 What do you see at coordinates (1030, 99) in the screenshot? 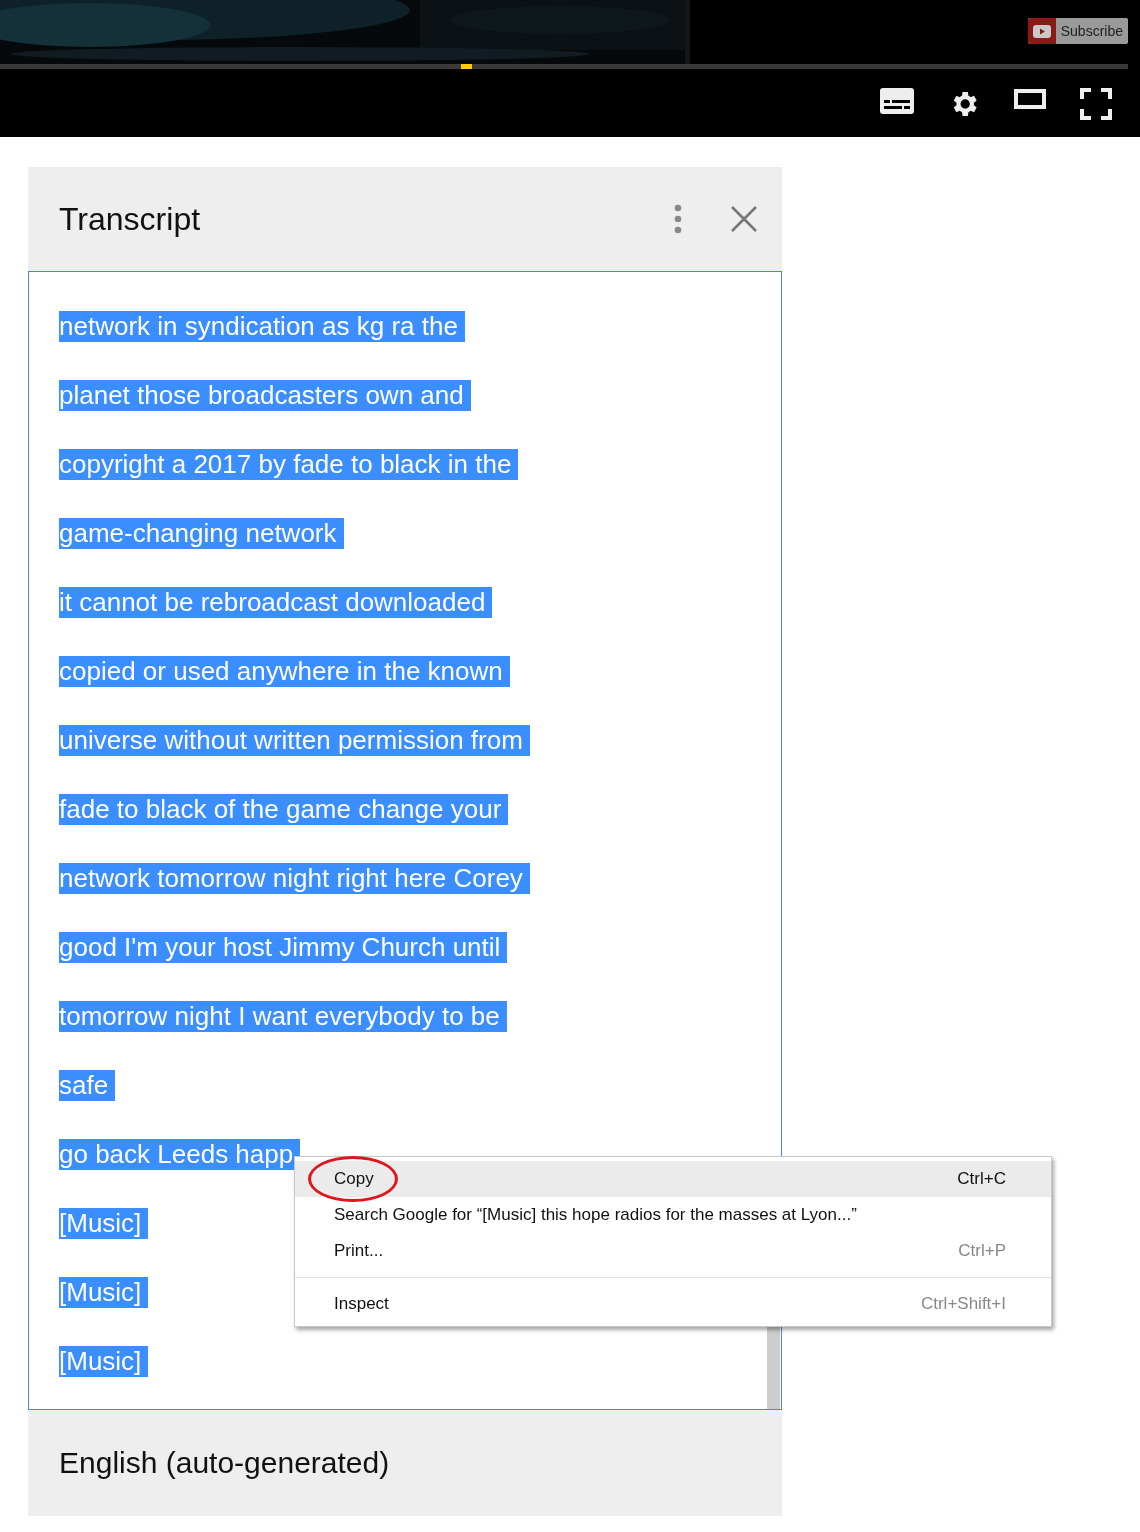
I see `theater-mode-icon` at bounding box center [1030, 99].